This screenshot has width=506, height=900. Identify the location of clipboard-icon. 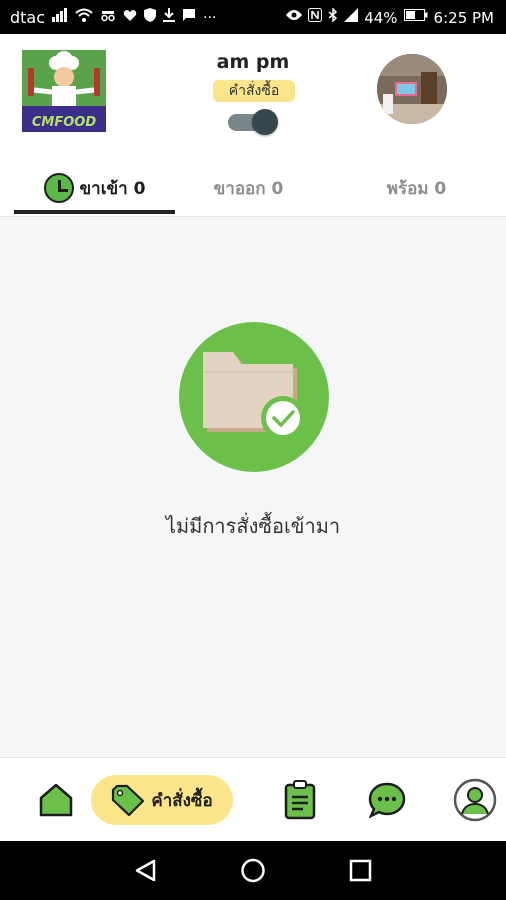
(300, 800).